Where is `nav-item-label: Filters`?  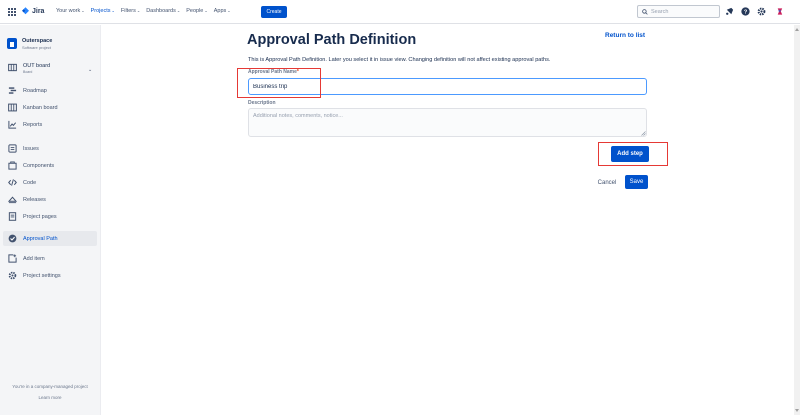
nav-item-label: Filters is located at coordinates (128, 11).